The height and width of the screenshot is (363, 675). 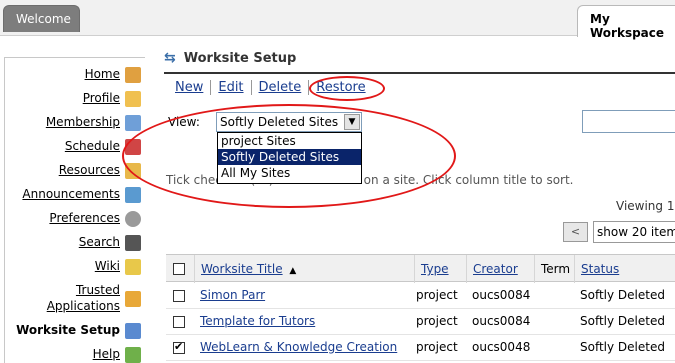 I want to click on tool-trusted-applications: Trusted Applications, so click(x=90, y=298).